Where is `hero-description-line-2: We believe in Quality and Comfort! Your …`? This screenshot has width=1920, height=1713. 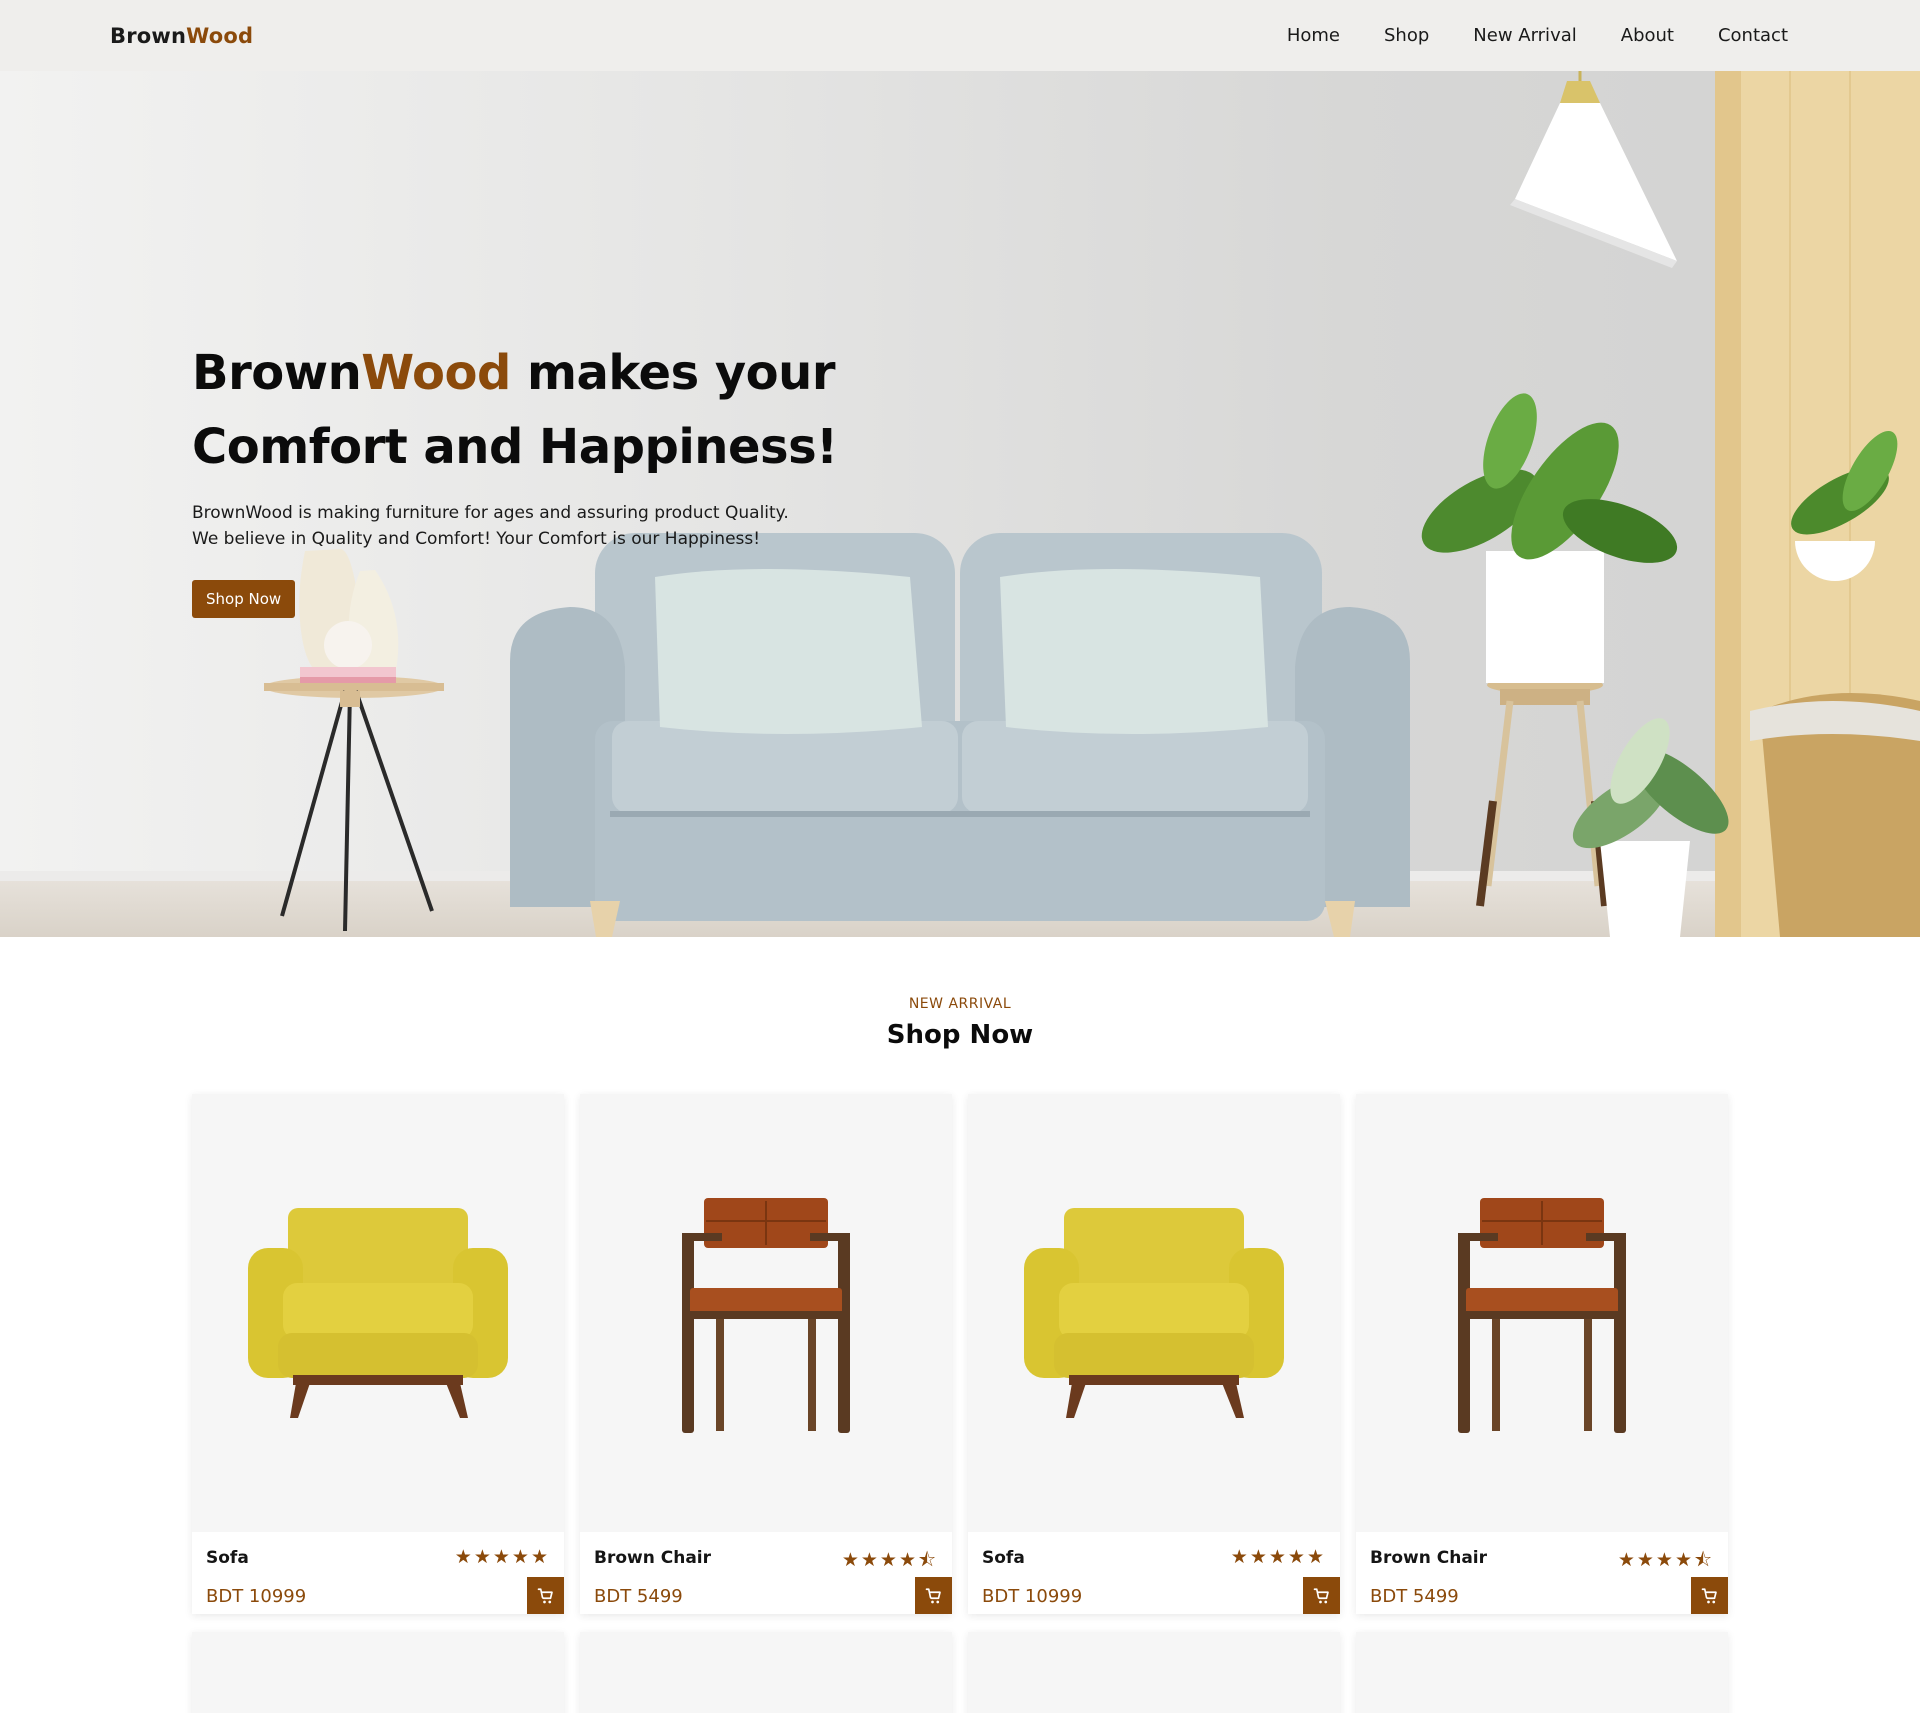 hero-description-line-2: We believe in Quality and Comfort! Your … is located at coordinates (476, 539).